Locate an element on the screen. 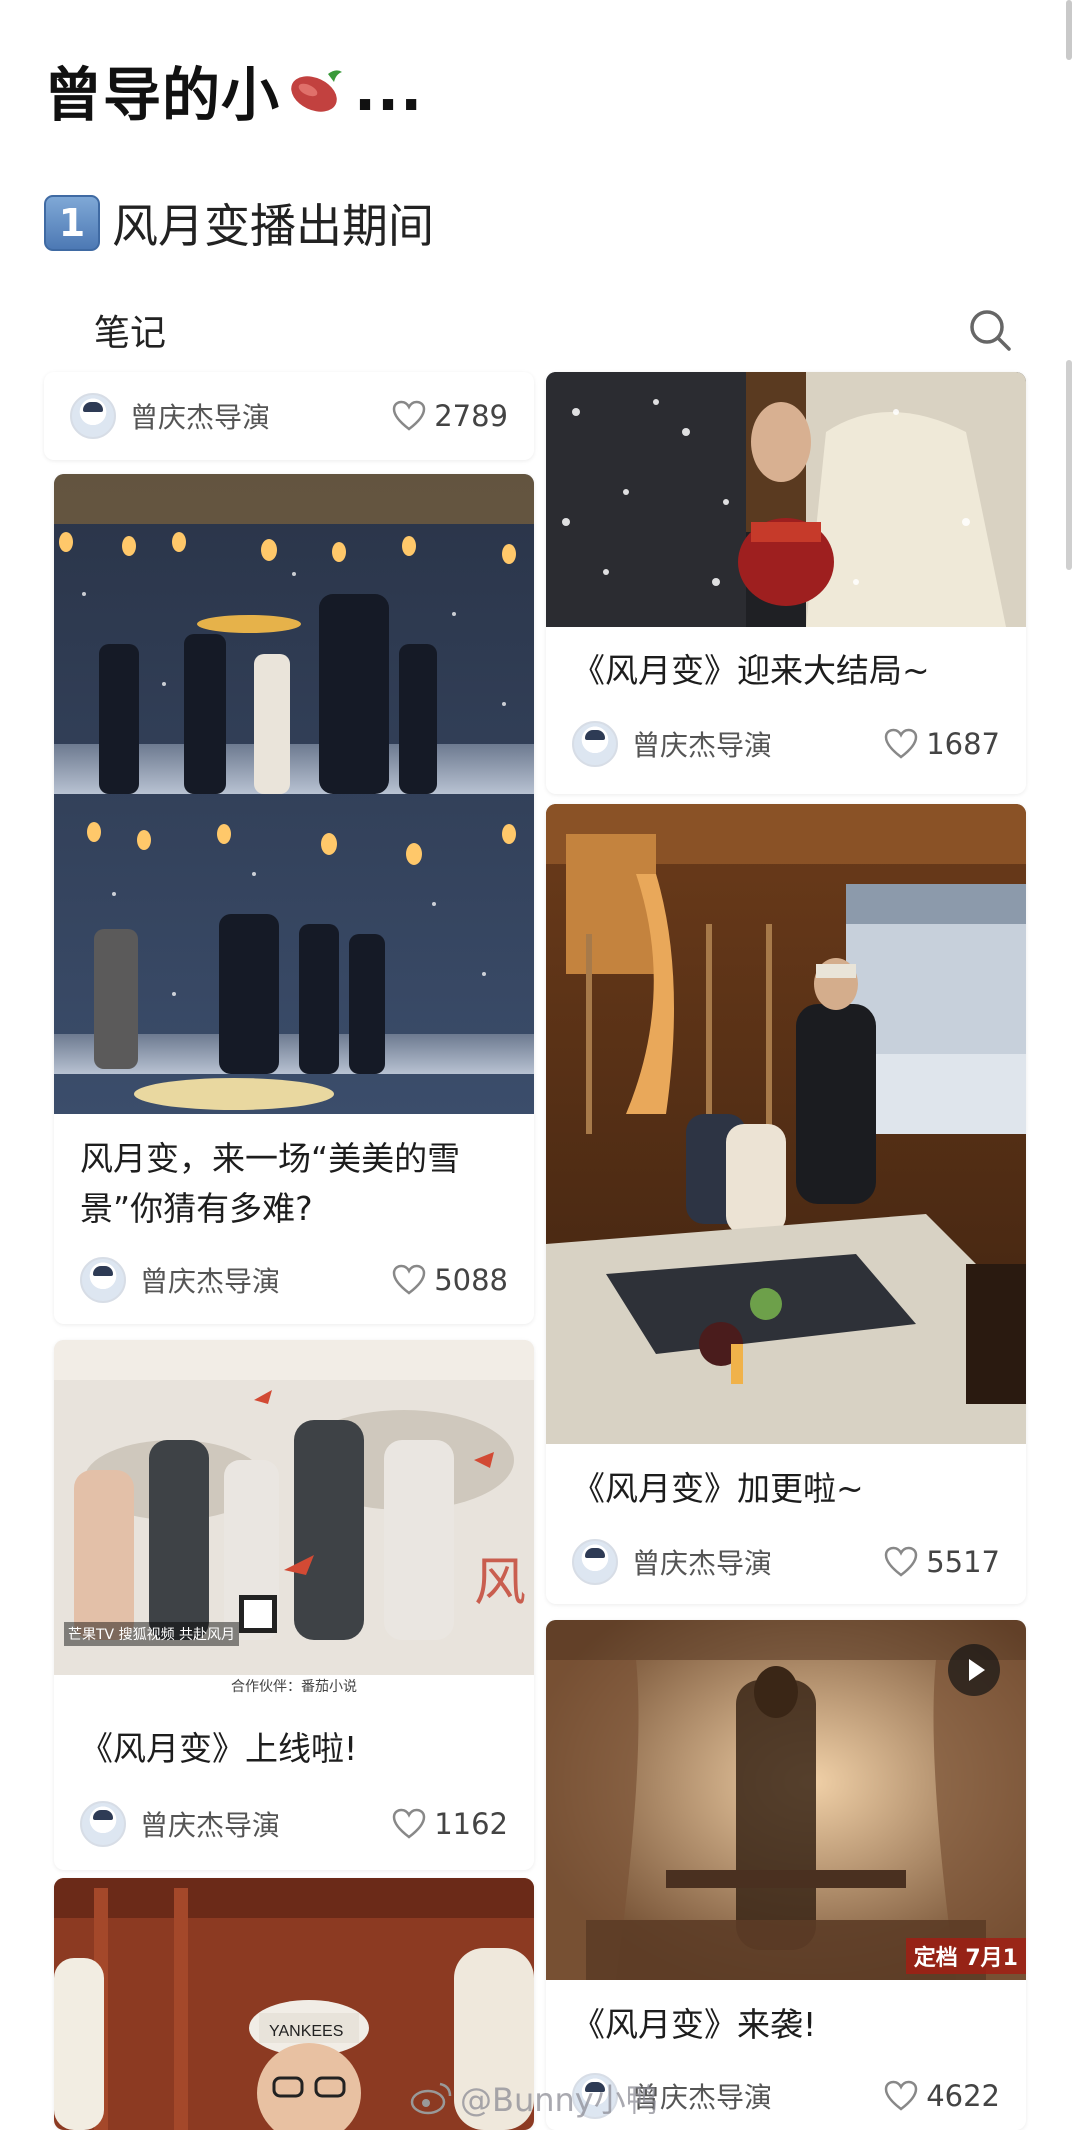 The image size is (1080, 2130). note-title: 《风月变》加更啦~ is located at coordinates (786, 1489).